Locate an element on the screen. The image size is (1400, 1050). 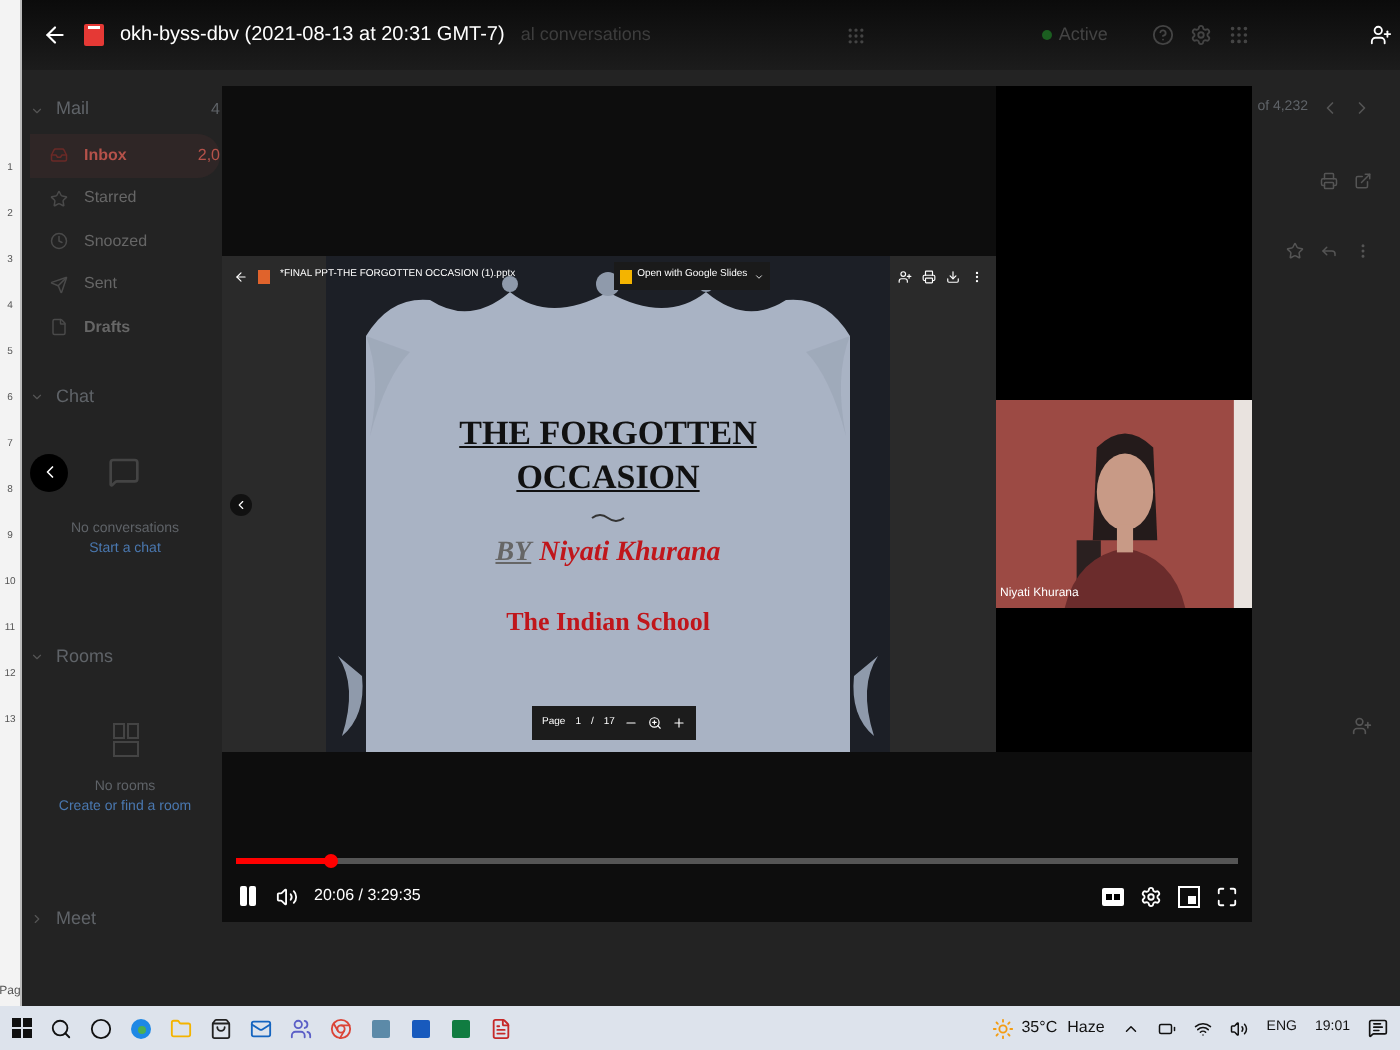
mail-folder: Starred is located at coordinates (125, 198).